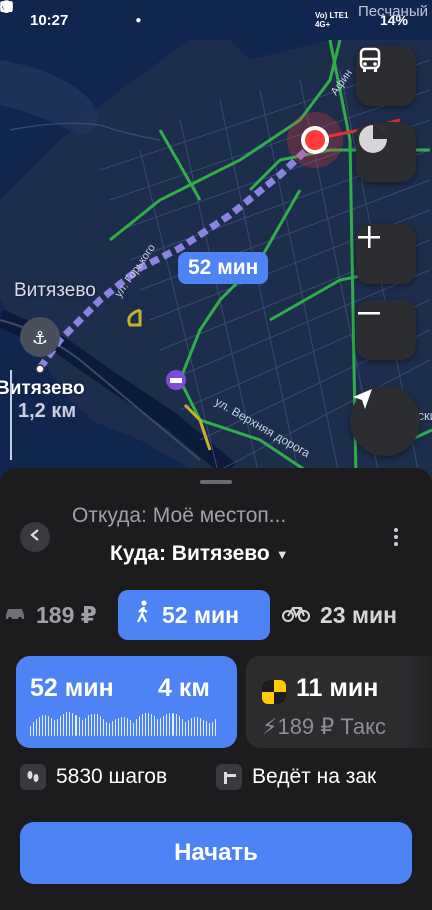  I want to click on walking-icon, so click(143, 615).